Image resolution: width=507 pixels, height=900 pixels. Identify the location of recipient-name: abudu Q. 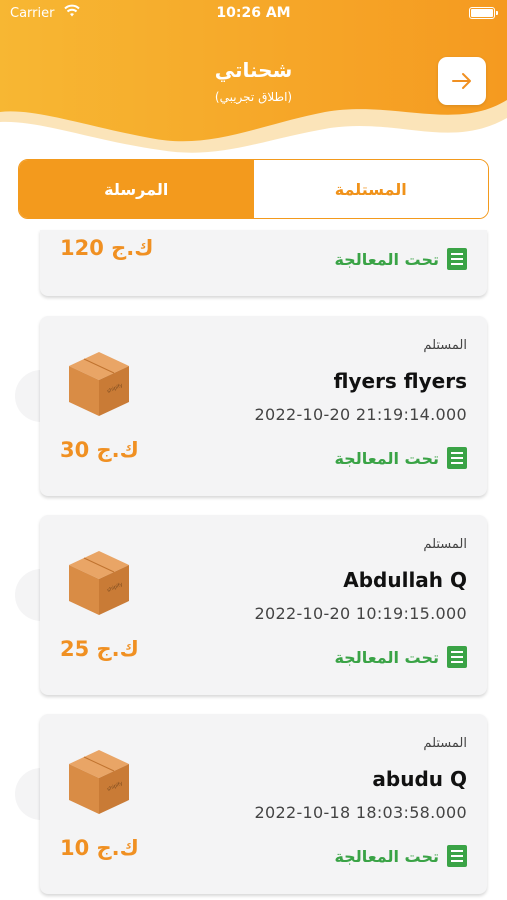
(419, 779).